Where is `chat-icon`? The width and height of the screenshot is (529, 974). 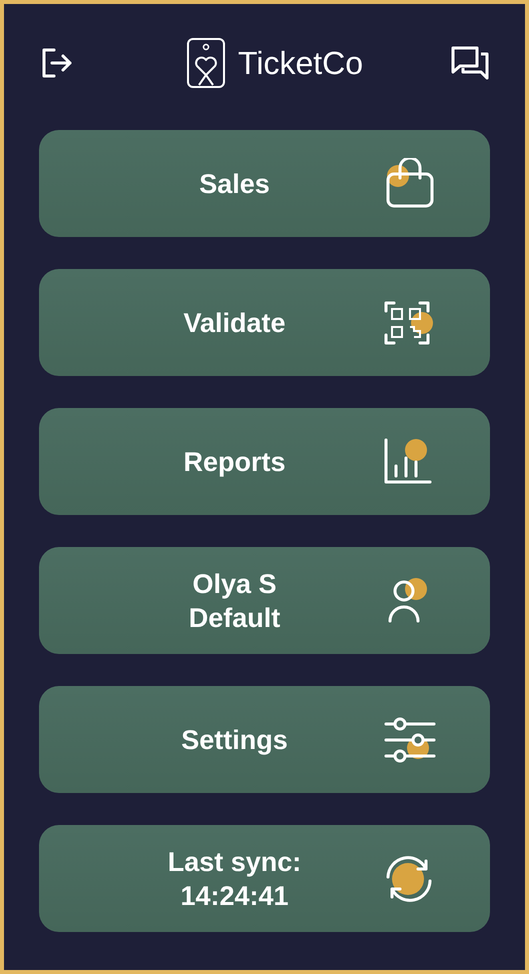 chat-icon is located at coordinates (470, 63).